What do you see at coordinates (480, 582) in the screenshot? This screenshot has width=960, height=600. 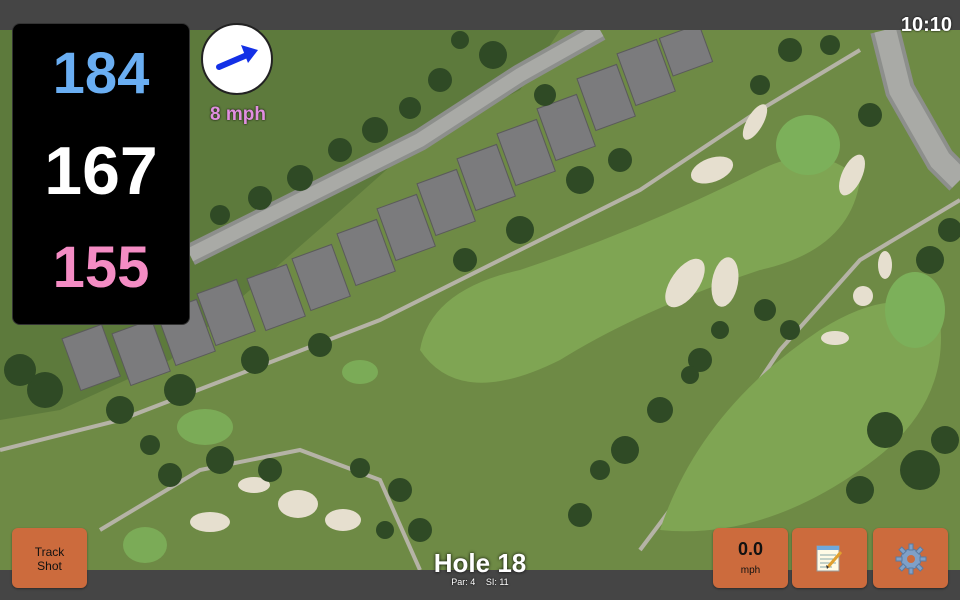 I see `hole-info: Par: 4 SI: 11` at bounding box center [480, 582].